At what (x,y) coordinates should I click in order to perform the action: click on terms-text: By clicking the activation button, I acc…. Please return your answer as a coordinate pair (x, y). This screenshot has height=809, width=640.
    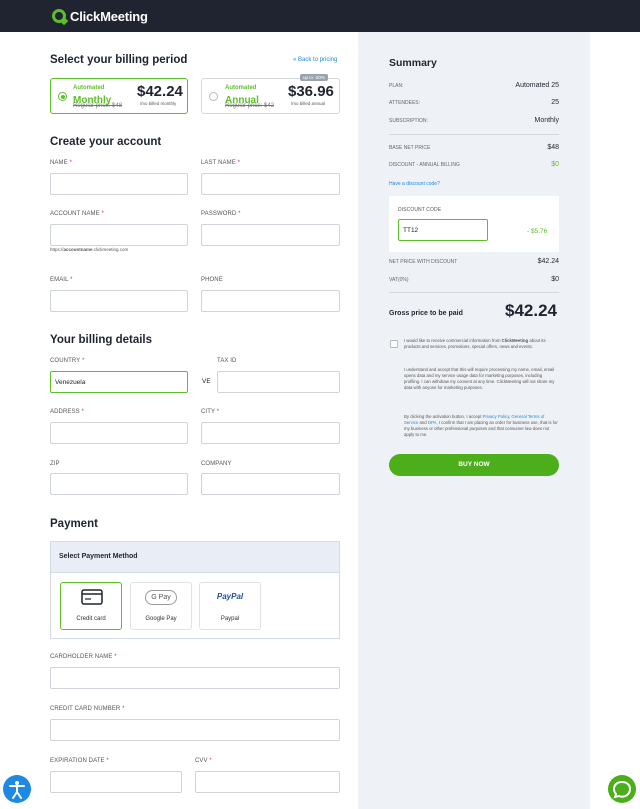
    Looking at the image, I should click on (481, 425).